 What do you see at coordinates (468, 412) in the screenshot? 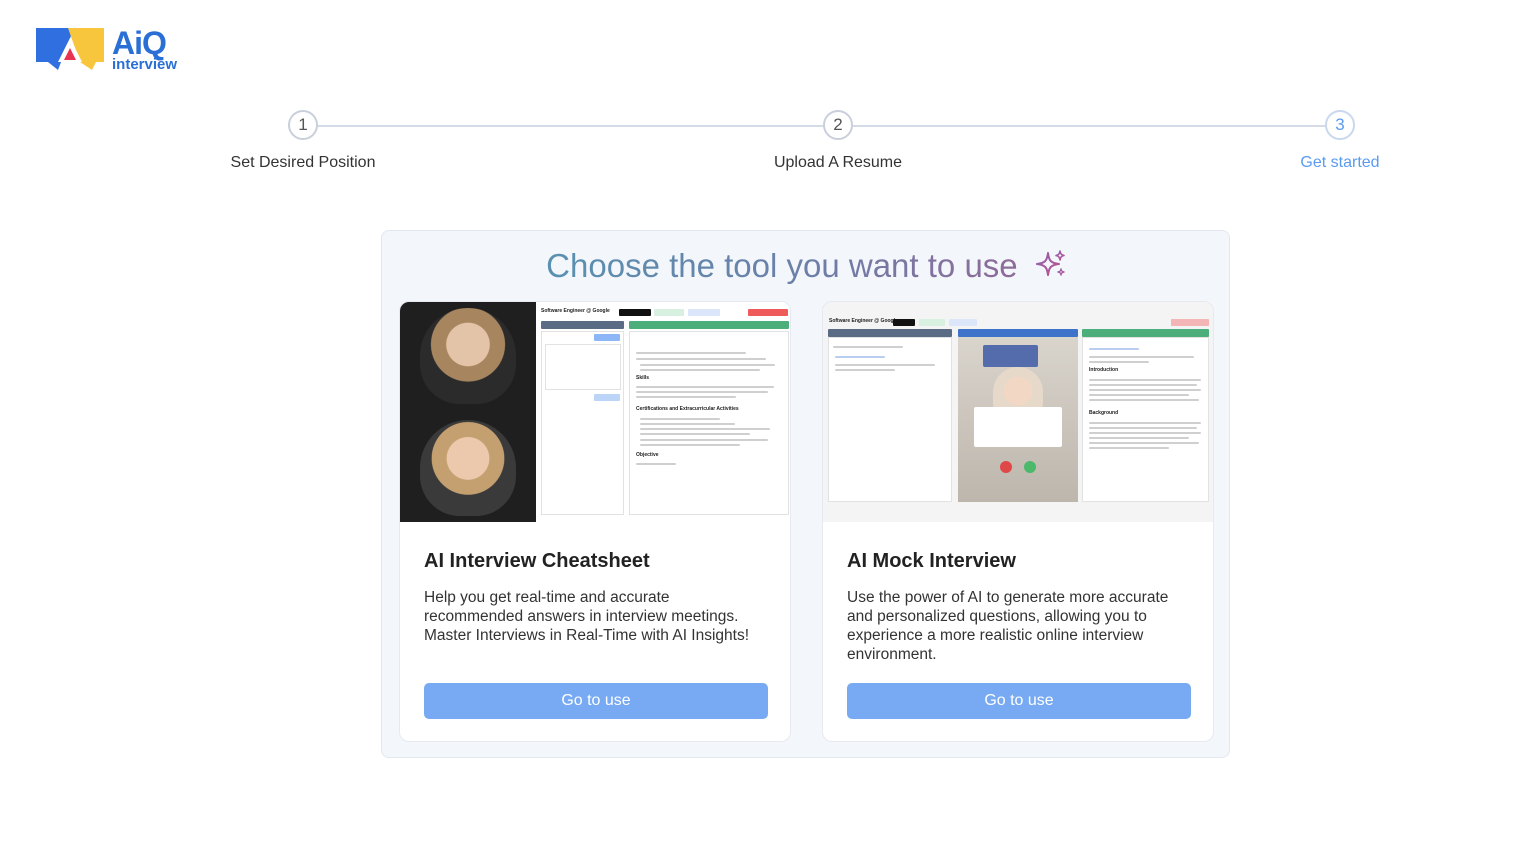
I see `video-feeds` at bounding box center [468, 412].